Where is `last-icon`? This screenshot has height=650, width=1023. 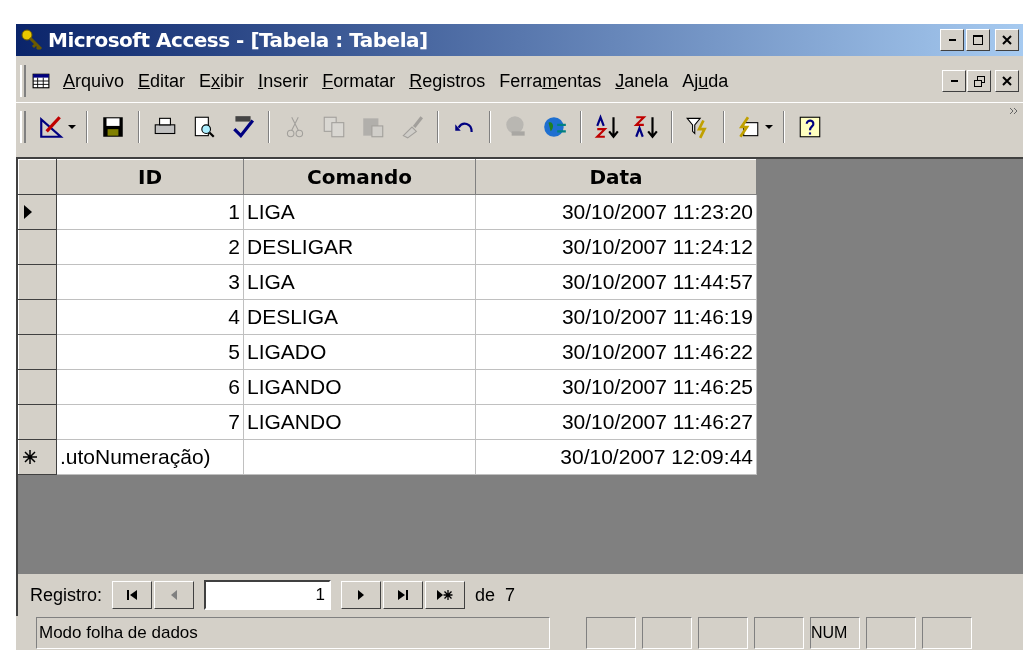 last-icon is located at coordinates (403, 595).